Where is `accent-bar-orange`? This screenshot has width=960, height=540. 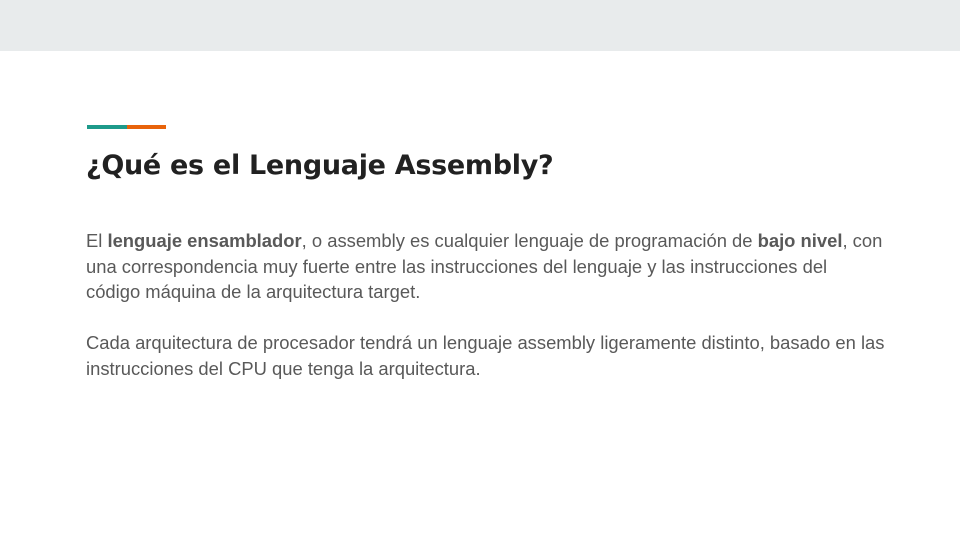 accent-bar-orange is located at coordinates (146, 127).